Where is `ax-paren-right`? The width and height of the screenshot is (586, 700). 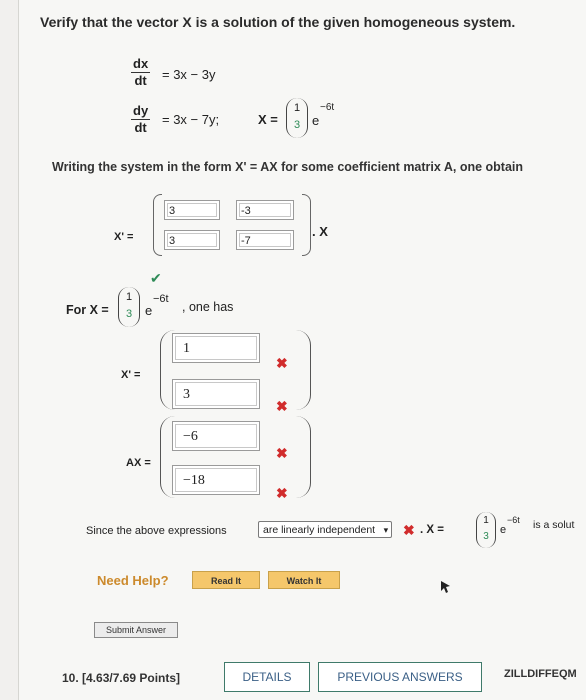 ax-paren-right is located at coordinates (303, 457).